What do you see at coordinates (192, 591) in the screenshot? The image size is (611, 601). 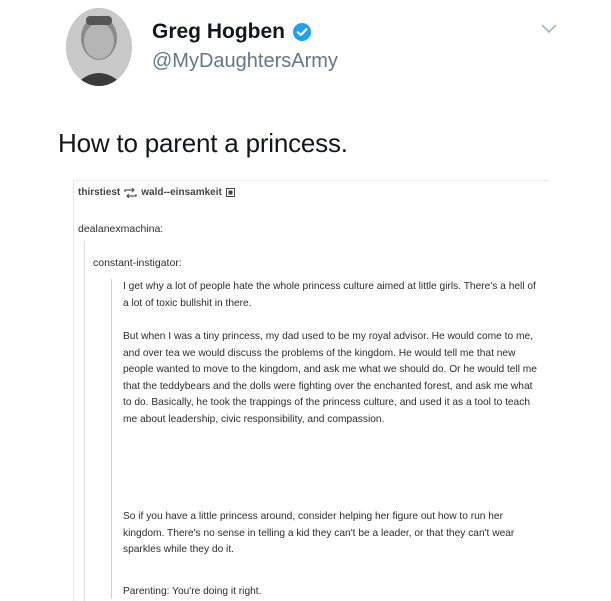 I see `post-paragraph-4: Parenting: You're doing it right.` at bounding box center [192, 591].